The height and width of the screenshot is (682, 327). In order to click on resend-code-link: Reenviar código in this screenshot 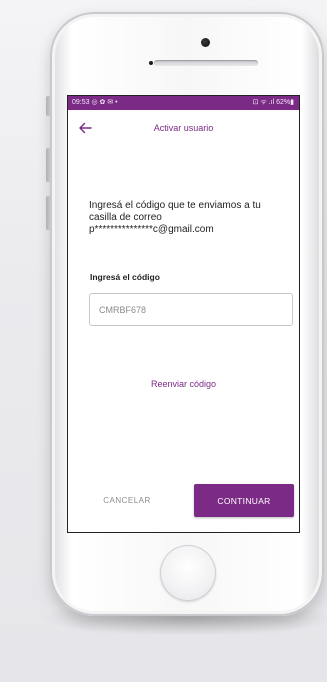, I will do `click(183, 384)`.